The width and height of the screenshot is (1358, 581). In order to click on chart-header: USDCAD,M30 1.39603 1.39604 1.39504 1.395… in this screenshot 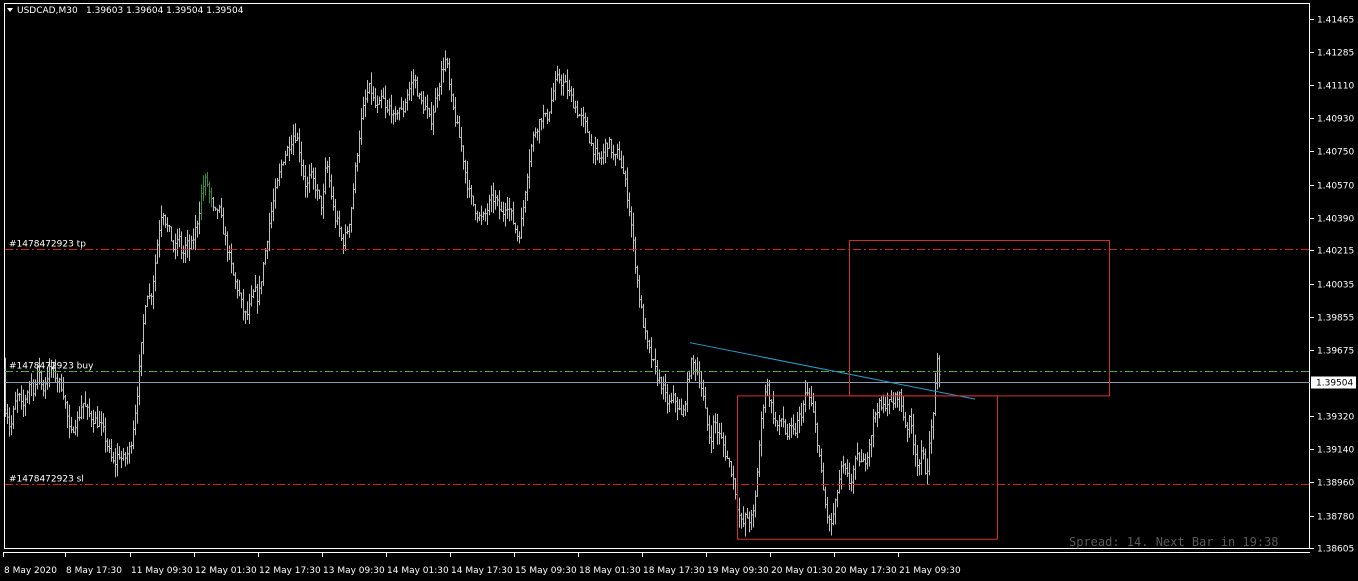, I will do `click(125, 11)`.